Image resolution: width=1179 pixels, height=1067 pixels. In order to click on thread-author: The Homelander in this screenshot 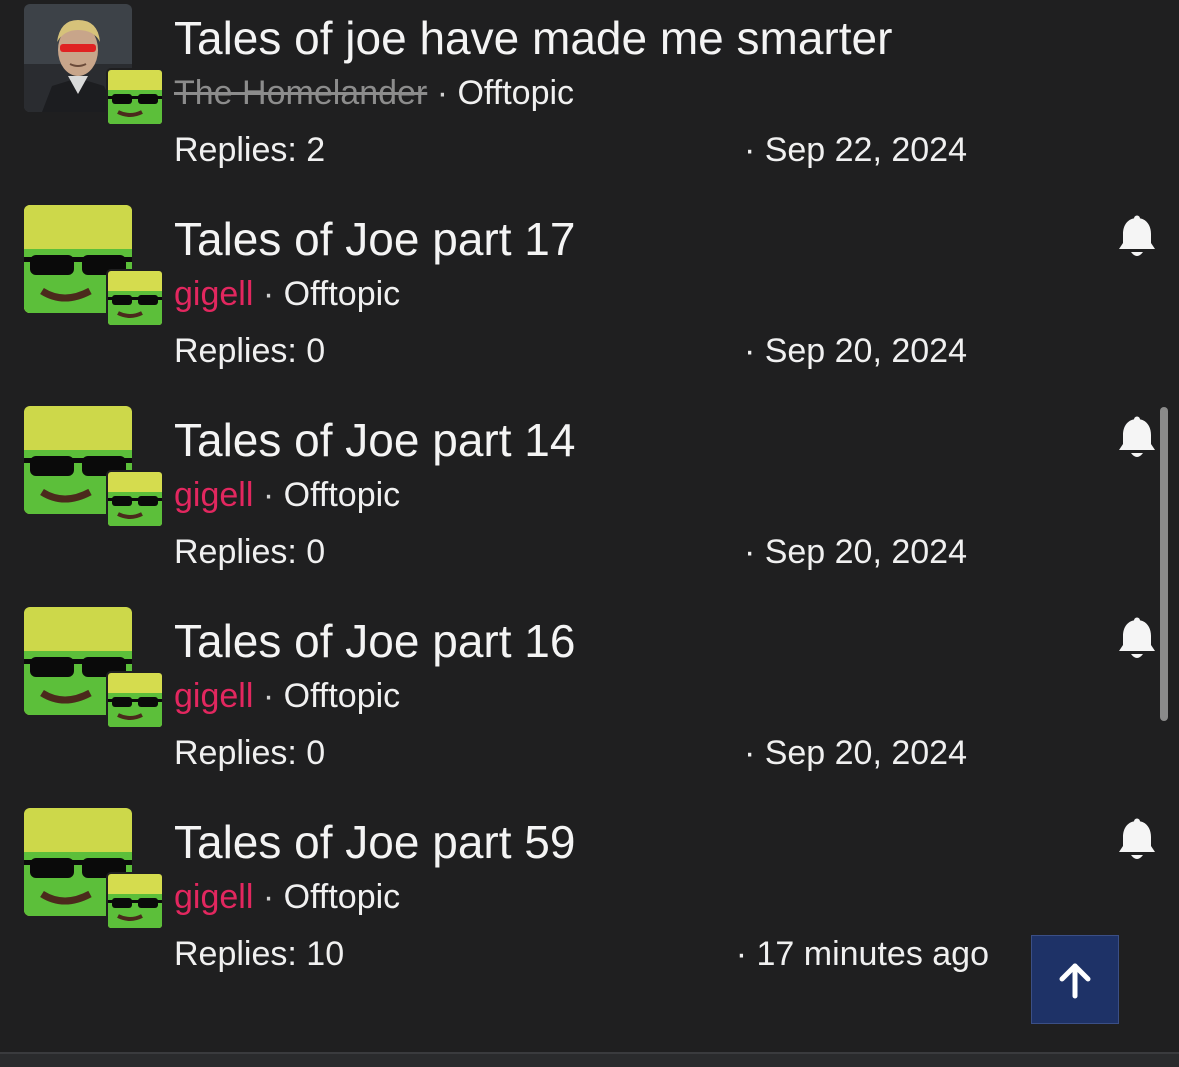, I will do `click(300, 93)`.